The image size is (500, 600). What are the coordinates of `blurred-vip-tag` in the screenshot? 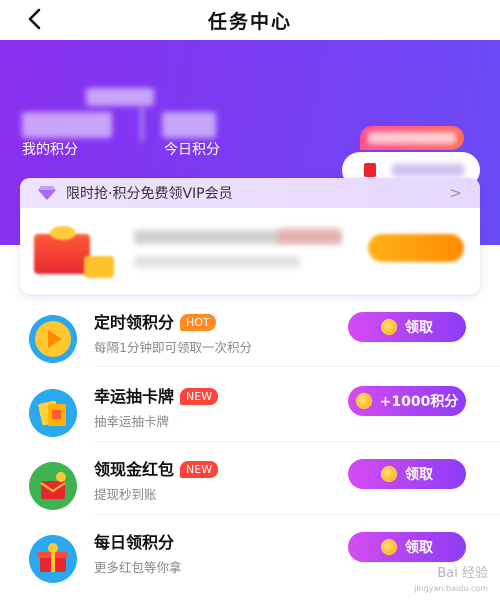 It's located at (309, 236).